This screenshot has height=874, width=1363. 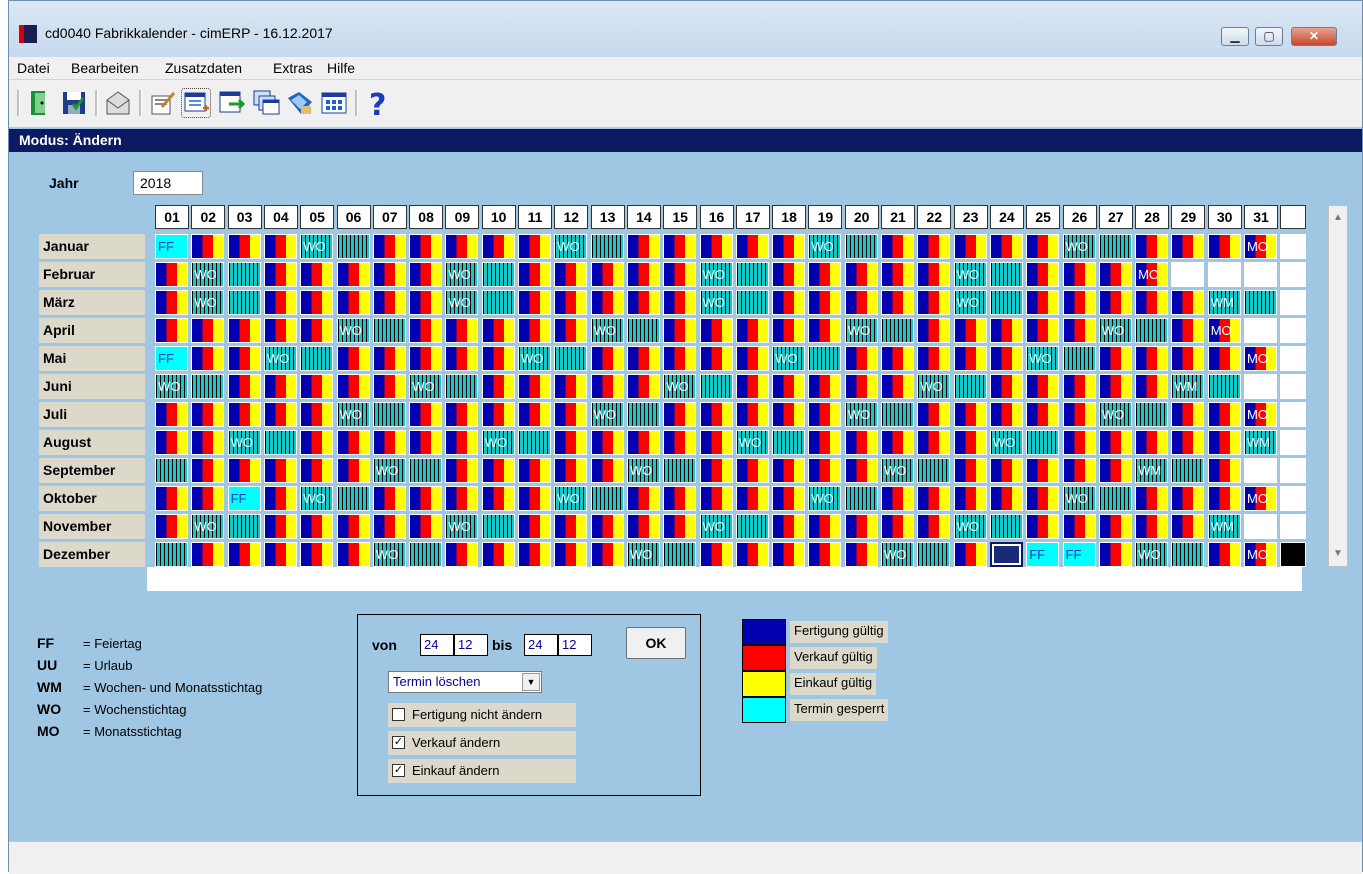 I want to click on minimize-button: ▁, so click(x=1235, y=36).